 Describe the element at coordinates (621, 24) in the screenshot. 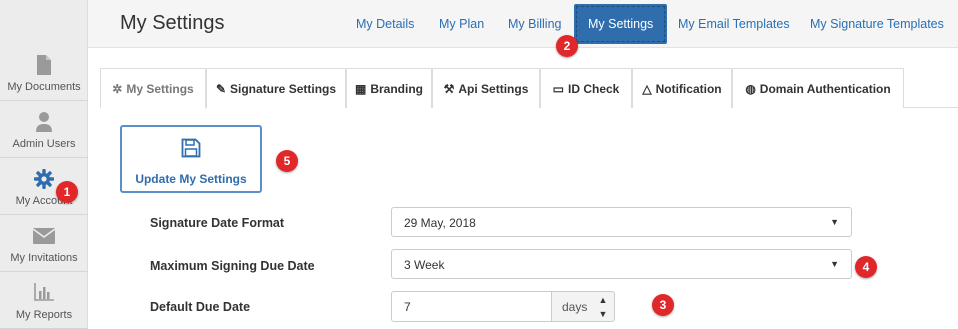

I see `nav-my-settings: My Settings` at that location.